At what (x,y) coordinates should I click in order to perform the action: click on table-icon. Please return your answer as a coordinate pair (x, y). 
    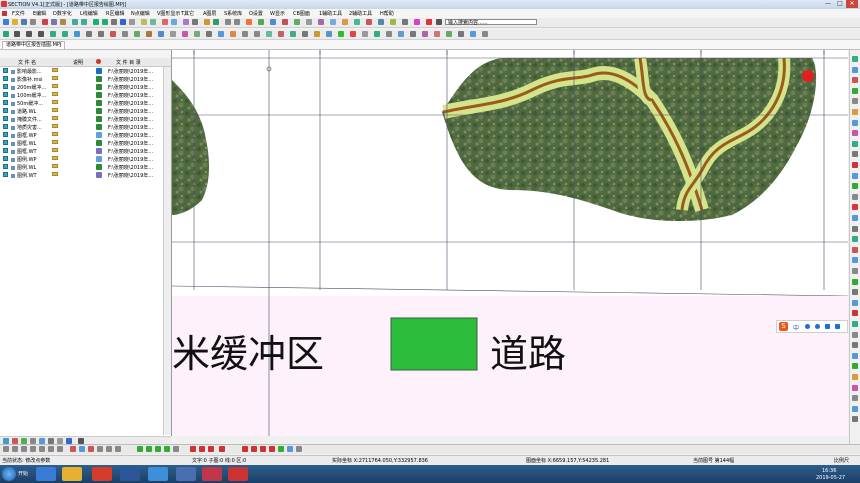
    Looking at the image, I should click on (186, 22).